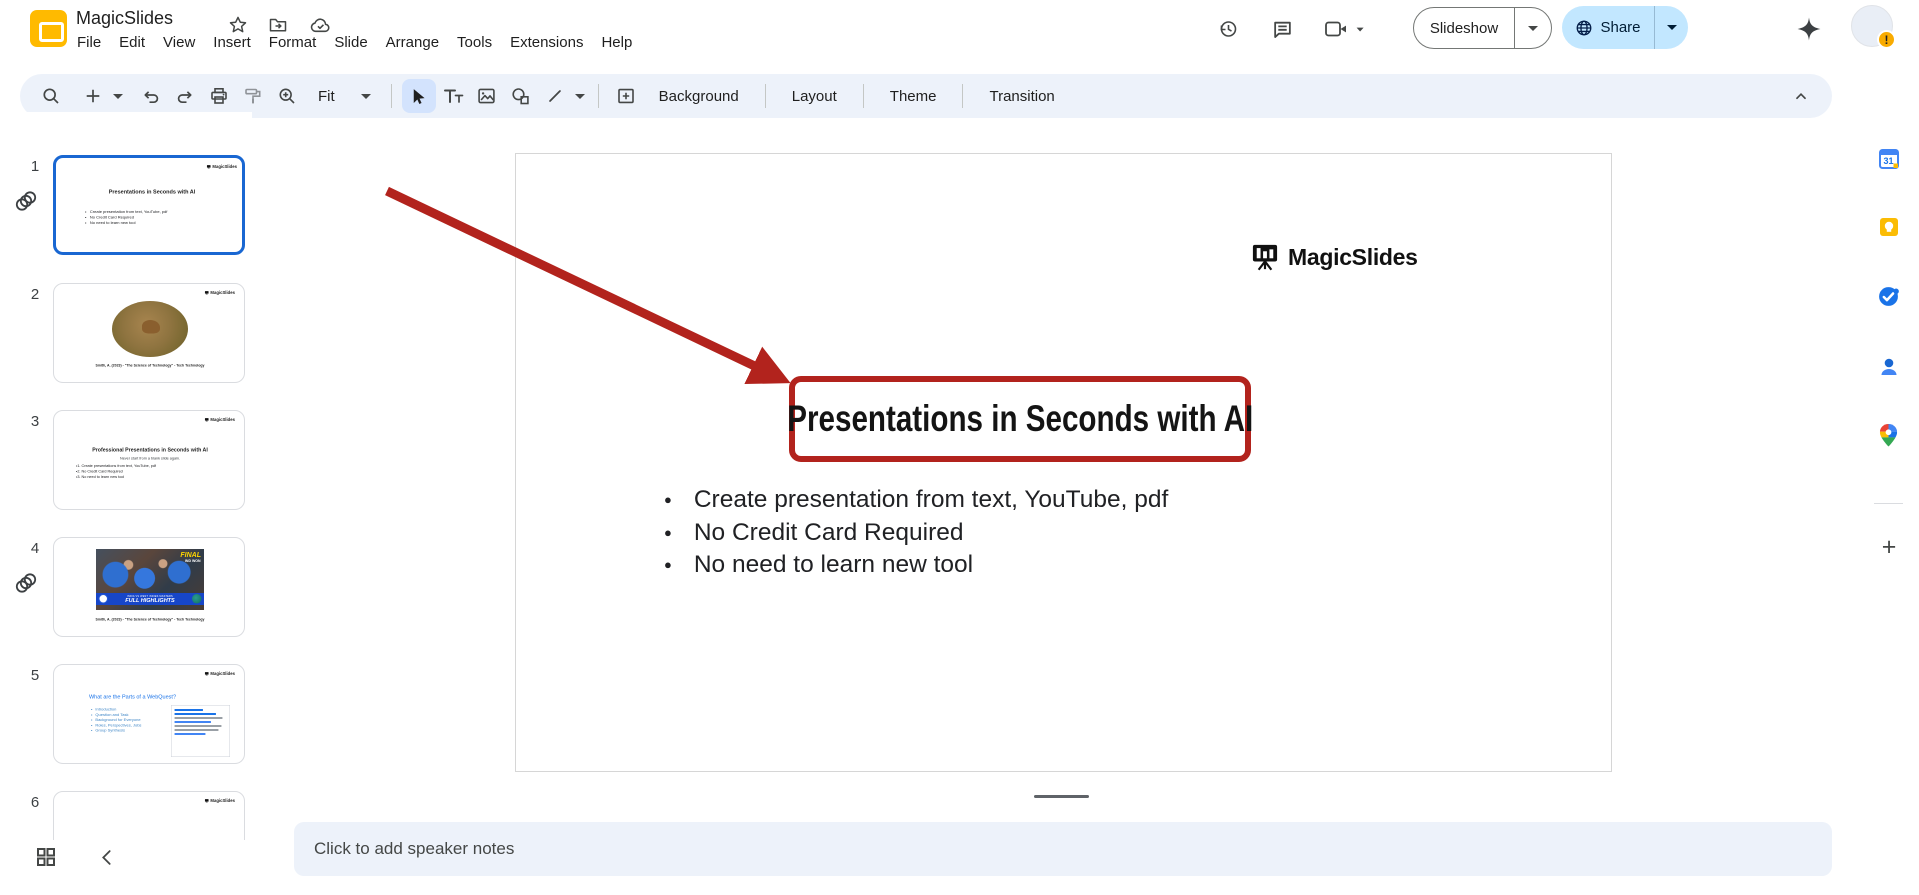 This screenshot has width=1919, height=895. I want to click on notes-resize-handle, so click(1061, 796).